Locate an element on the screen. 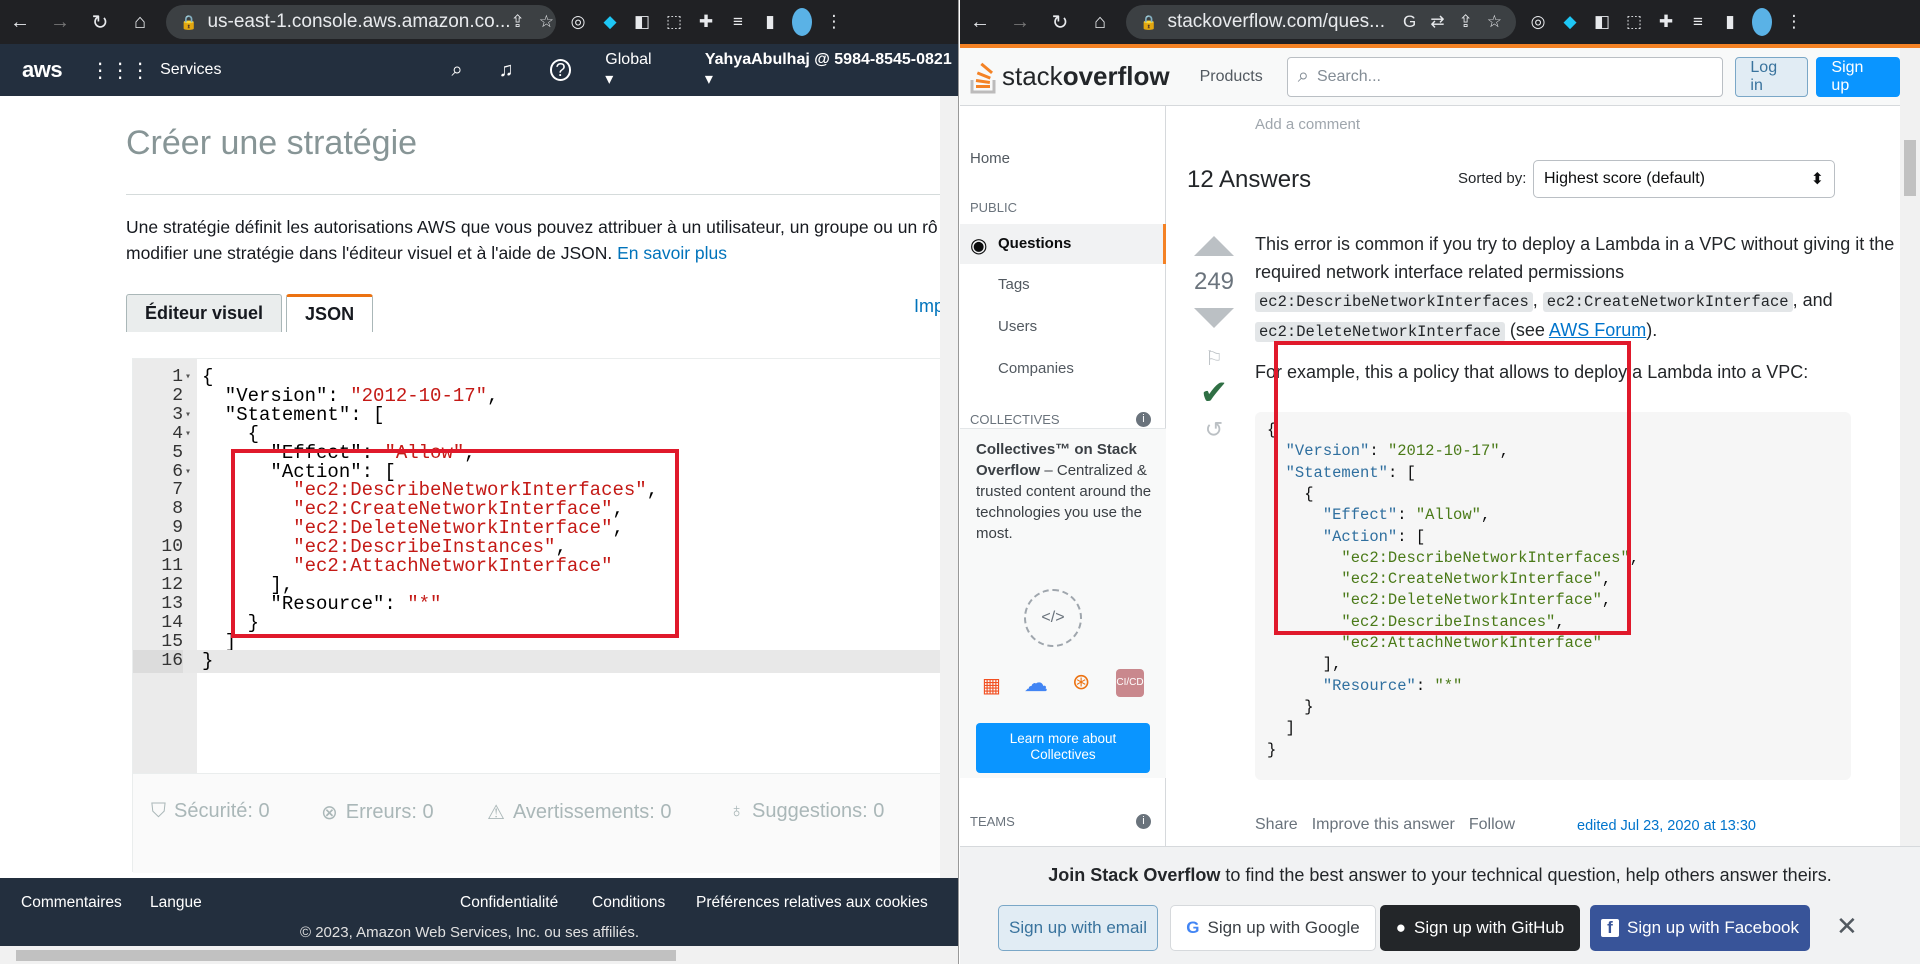 This screenshot has width=1920, height=964. aws-forum-link: AWS Forum is located at coordinates (1597, 330).